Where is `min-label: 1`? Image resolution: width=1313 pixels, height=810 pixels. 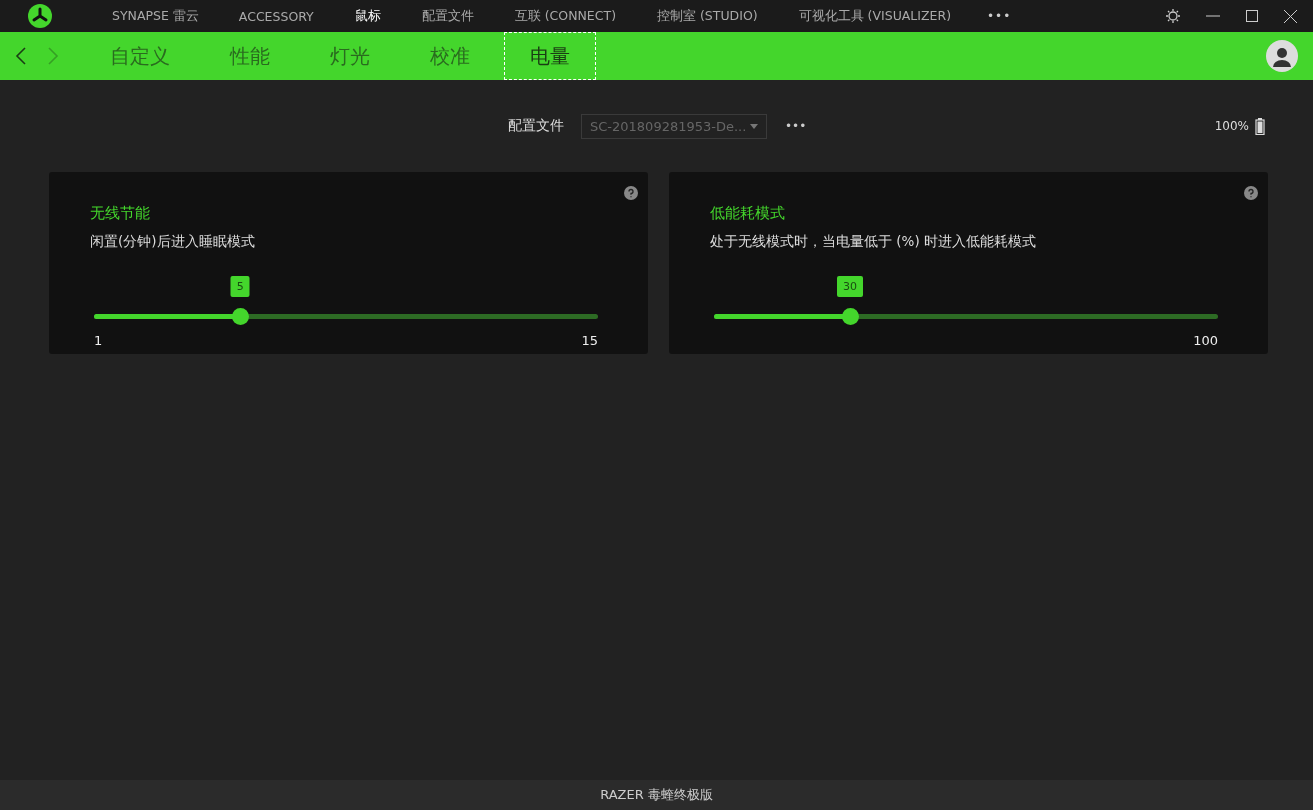 min-label: 1 is located at coordinates (98, 340).